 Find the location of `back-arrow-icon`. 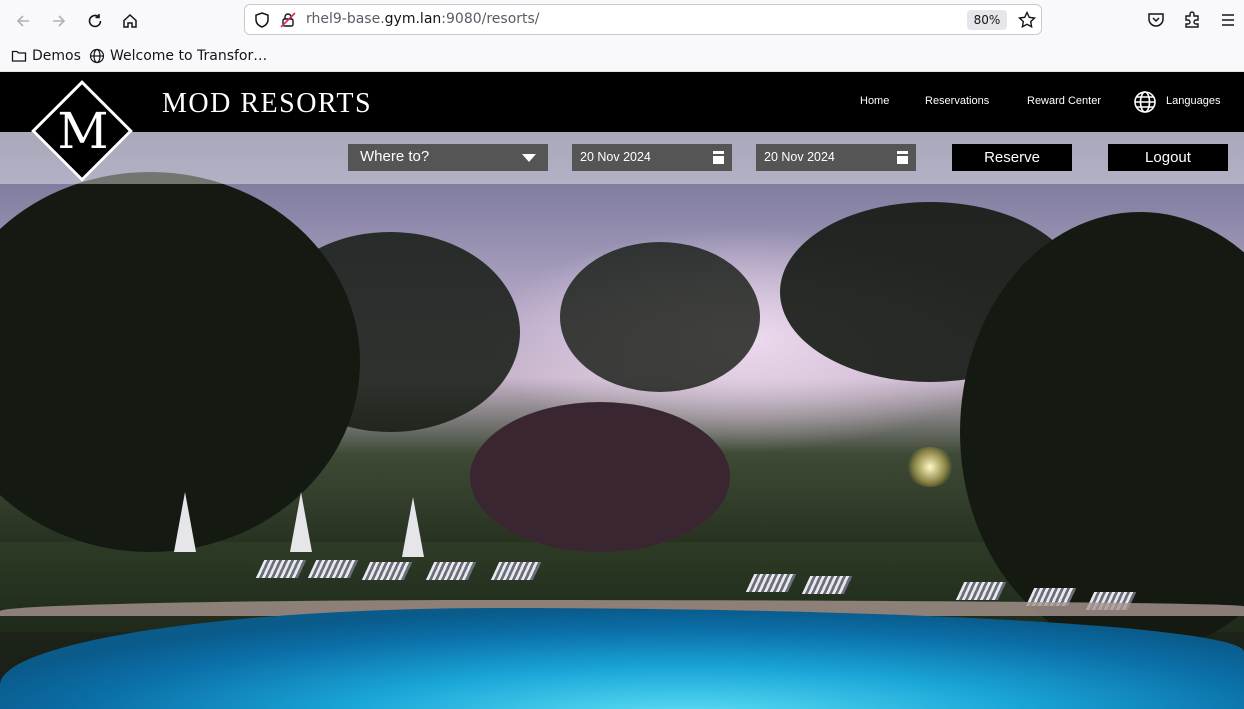

back-arrow-icon is located at coordinates (22, 21).